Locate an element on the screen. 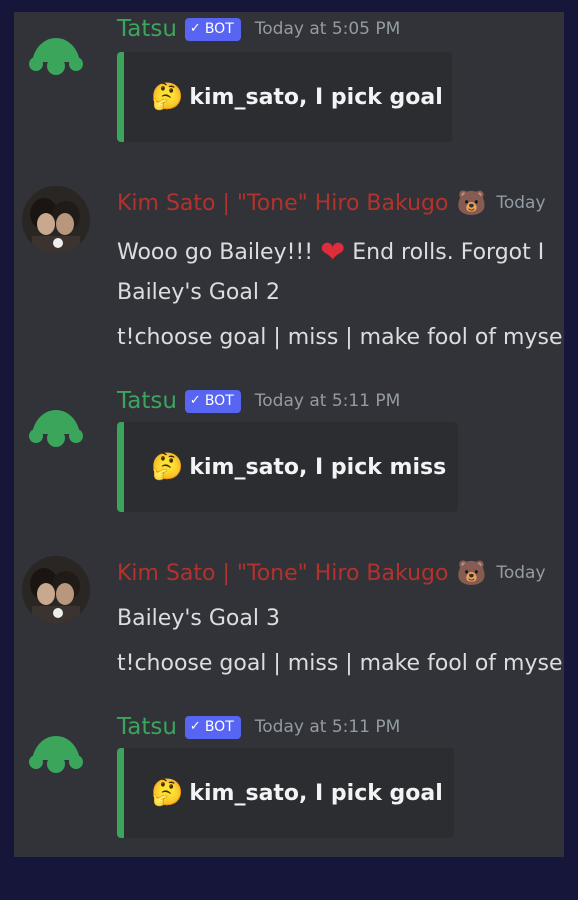 This screenshot has height=900, width=578. message-line: Wooo go Bailey!!! ❤ End rolls. Forgot I is located at coordinates (330, 252).